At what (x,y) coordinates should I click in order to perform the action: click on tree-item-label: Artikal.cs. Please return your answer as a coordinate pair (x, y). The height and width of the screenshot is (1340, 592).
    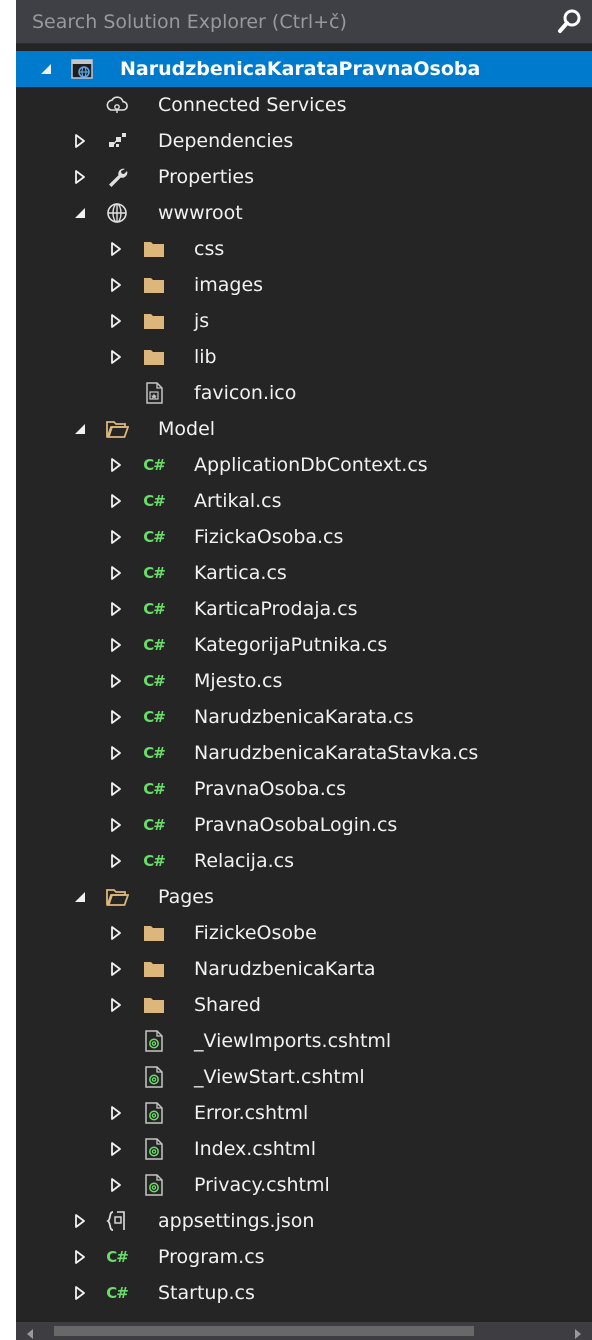
    Looking at the image, I should click on (238, 501).